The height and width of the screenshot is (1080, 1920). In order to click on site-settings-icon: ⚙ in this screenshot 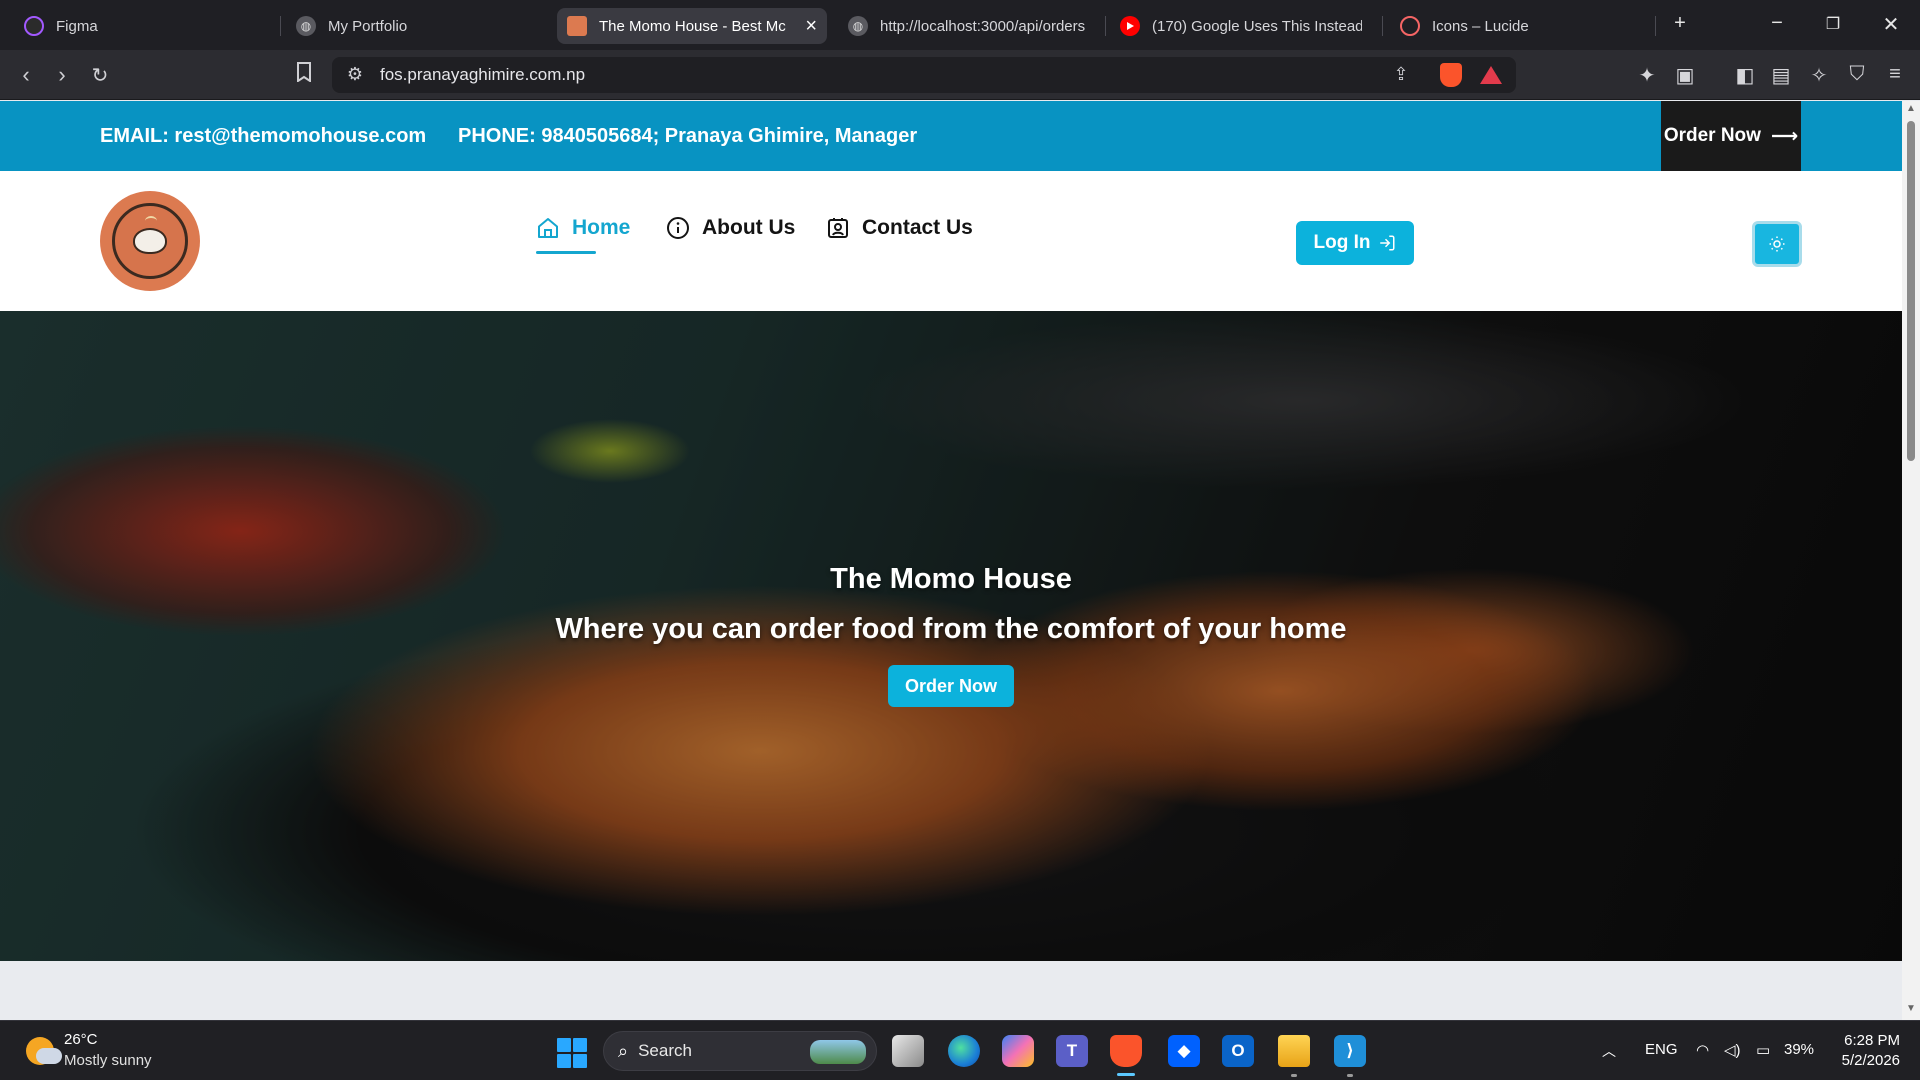, I will do `click(355, 75)`.